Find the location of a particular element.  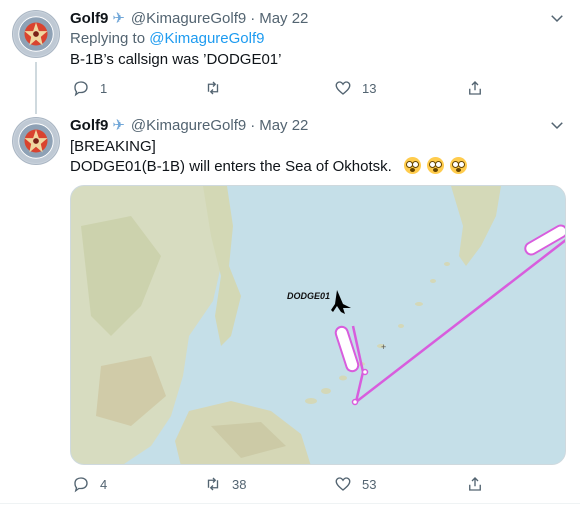

like-button: 13 is located at coordinates (355, 88).